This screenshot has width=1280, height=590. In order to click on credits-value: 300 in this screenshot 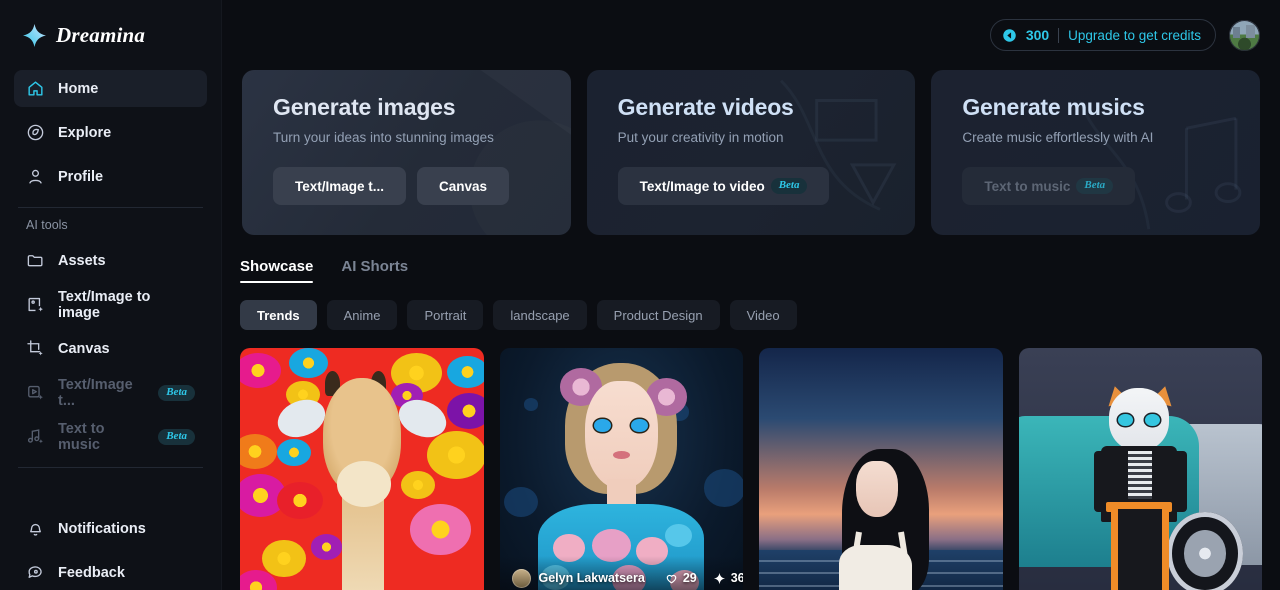, I will do `click(1037, 35)`.